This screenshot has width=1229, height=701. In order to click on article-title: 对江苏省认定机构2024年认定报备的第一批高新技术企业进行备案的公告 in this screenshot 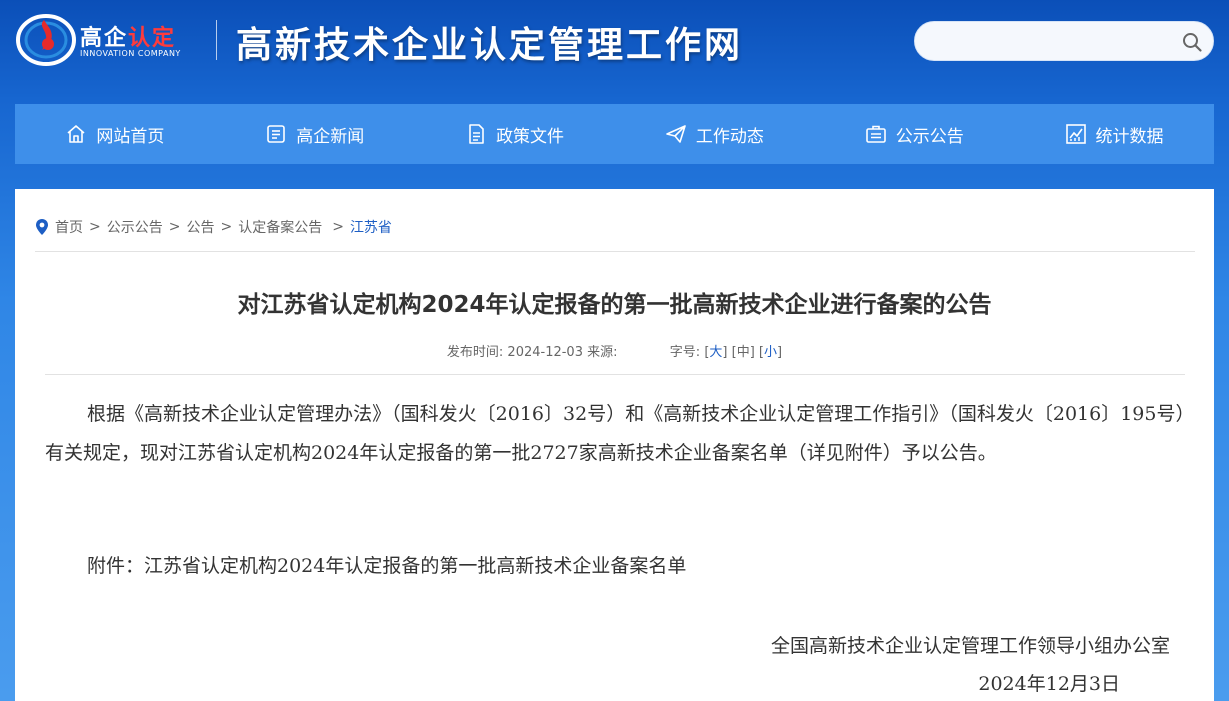, I will do `click(614, 305)`.